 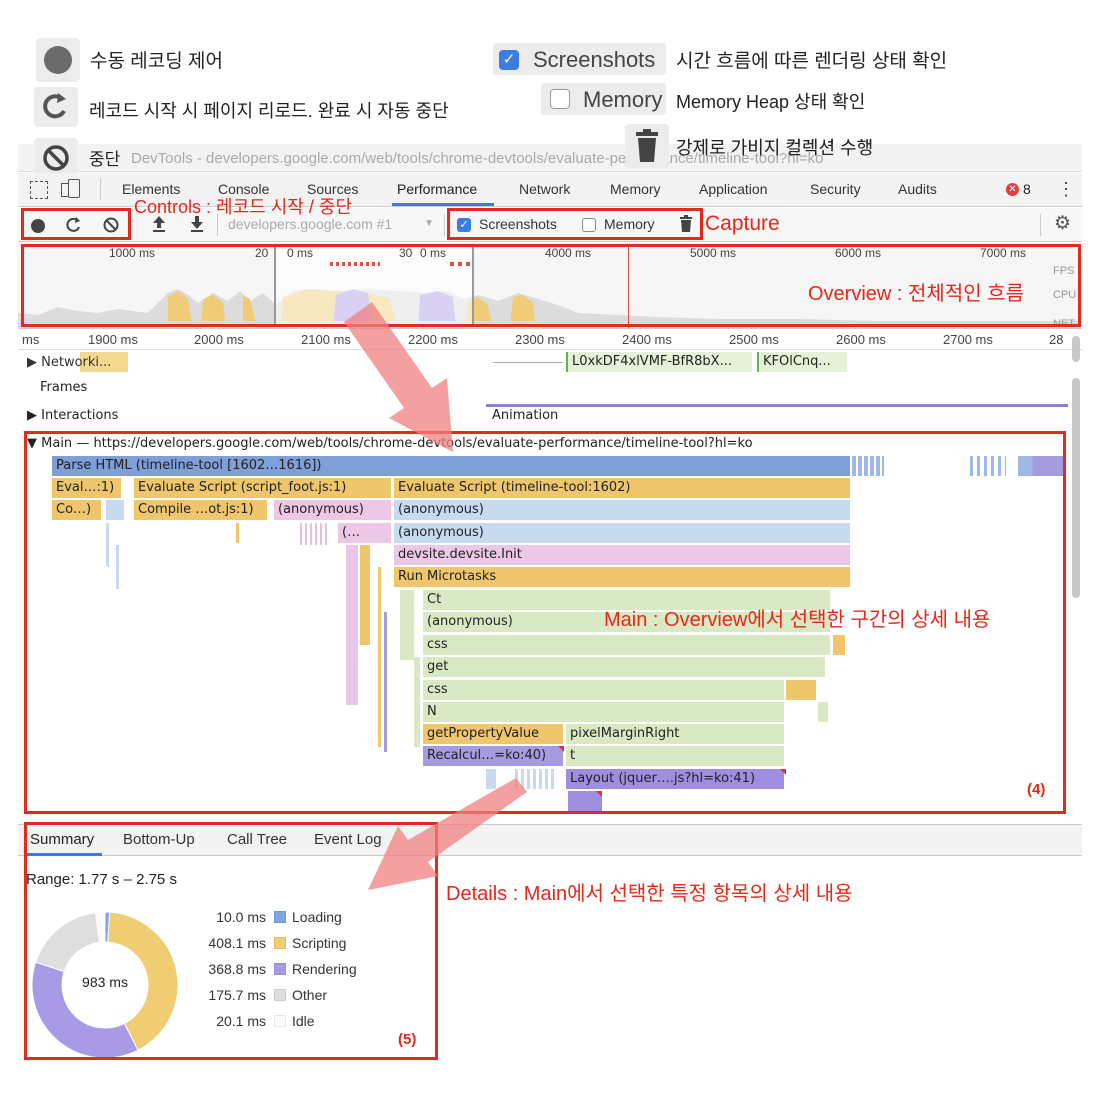 What do you see at coordinates (443, 204) in the screenshot?
I see `tab-performance-underline` at bounding box center [443, 204].